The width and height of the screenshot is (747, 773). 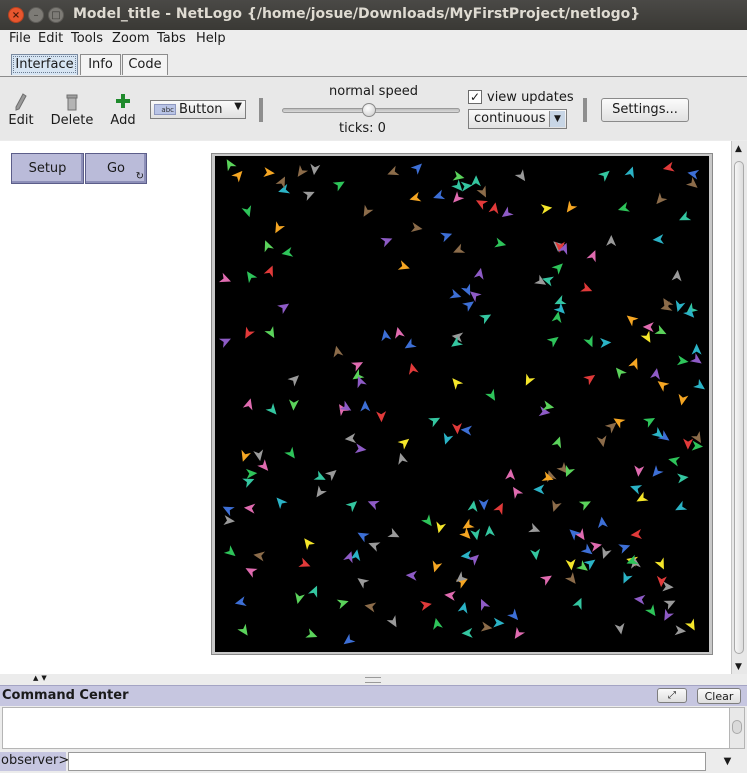 What do you see at coordinates (36, 15) in the screenshot?
I see `minimize-window-button: –` at bounding box center [36, 15].